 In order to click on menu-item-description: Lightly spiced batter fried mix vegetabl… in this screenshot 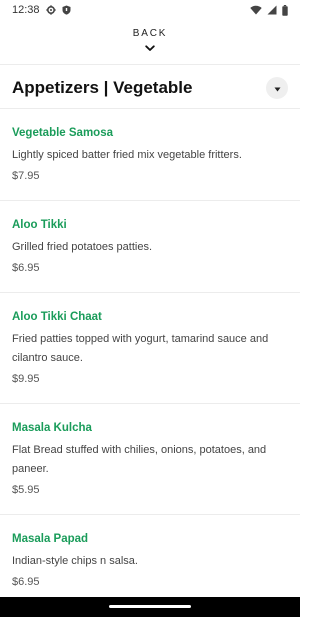, I will do `click(127, 155)`.